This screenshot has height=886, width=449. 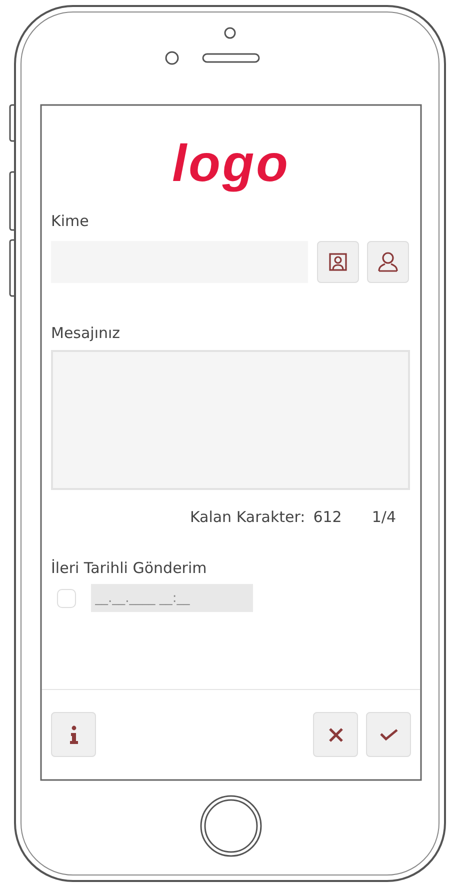 What do you see at coordinates (231, 166) in the screenshot?
I see `logo: logo` at bounding box center [231, 166].